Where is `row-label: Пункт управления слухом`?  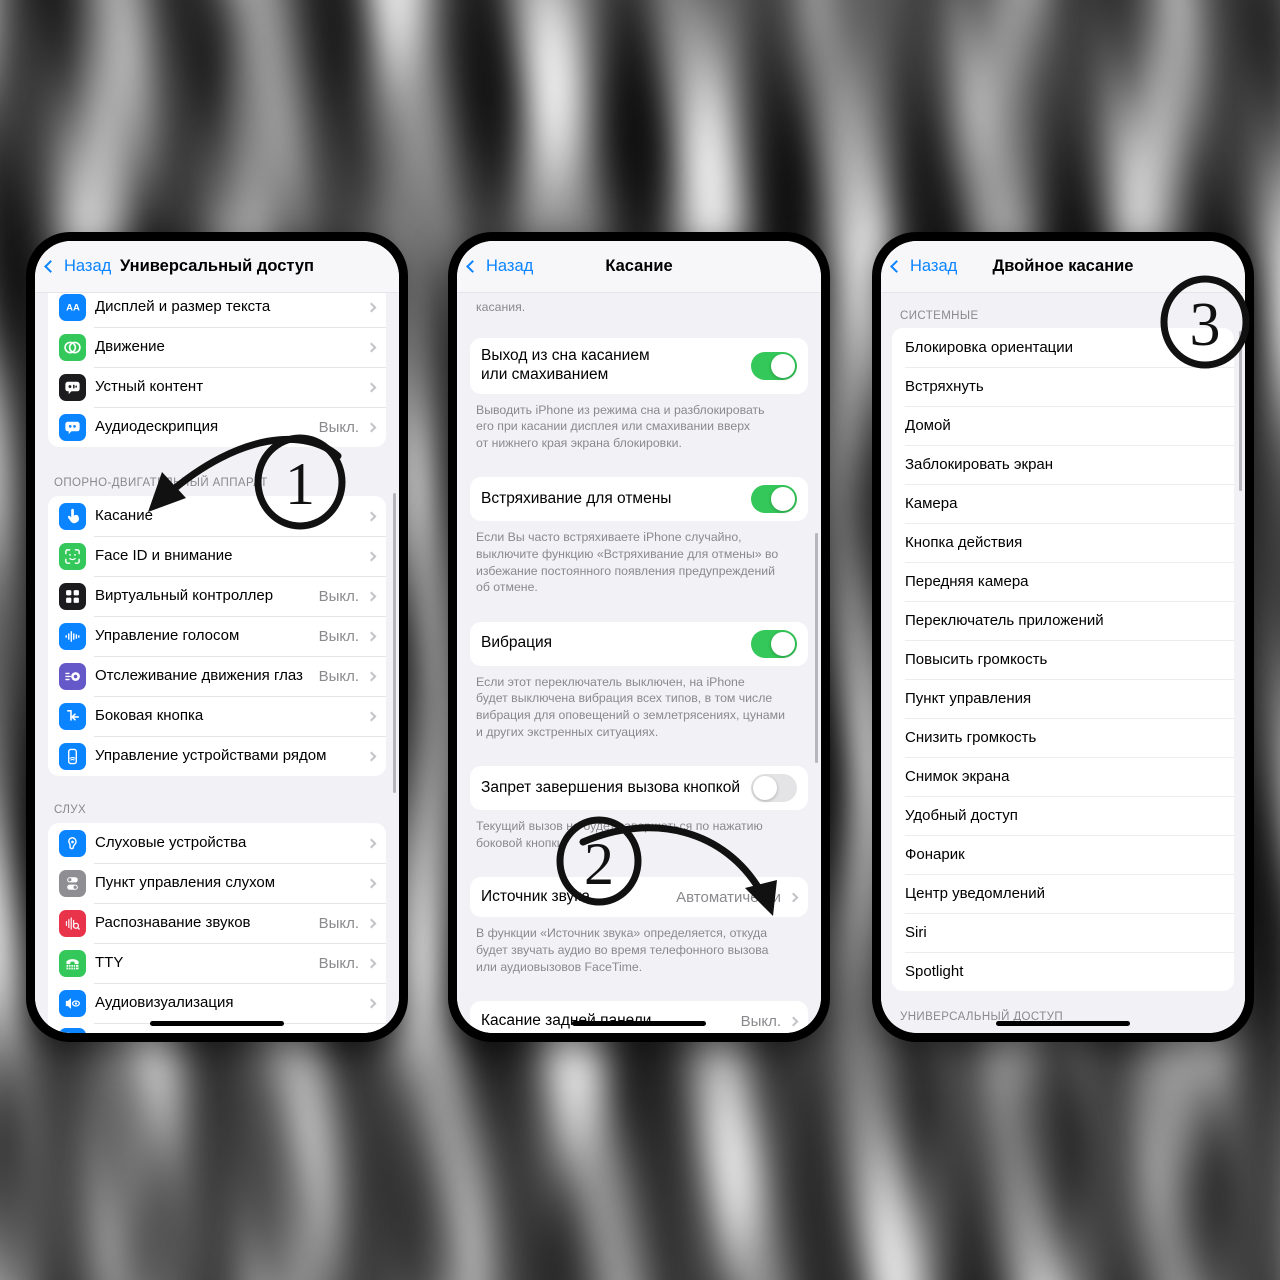 row-label: Пункт управления слухом is located at coordinates (185, 882).